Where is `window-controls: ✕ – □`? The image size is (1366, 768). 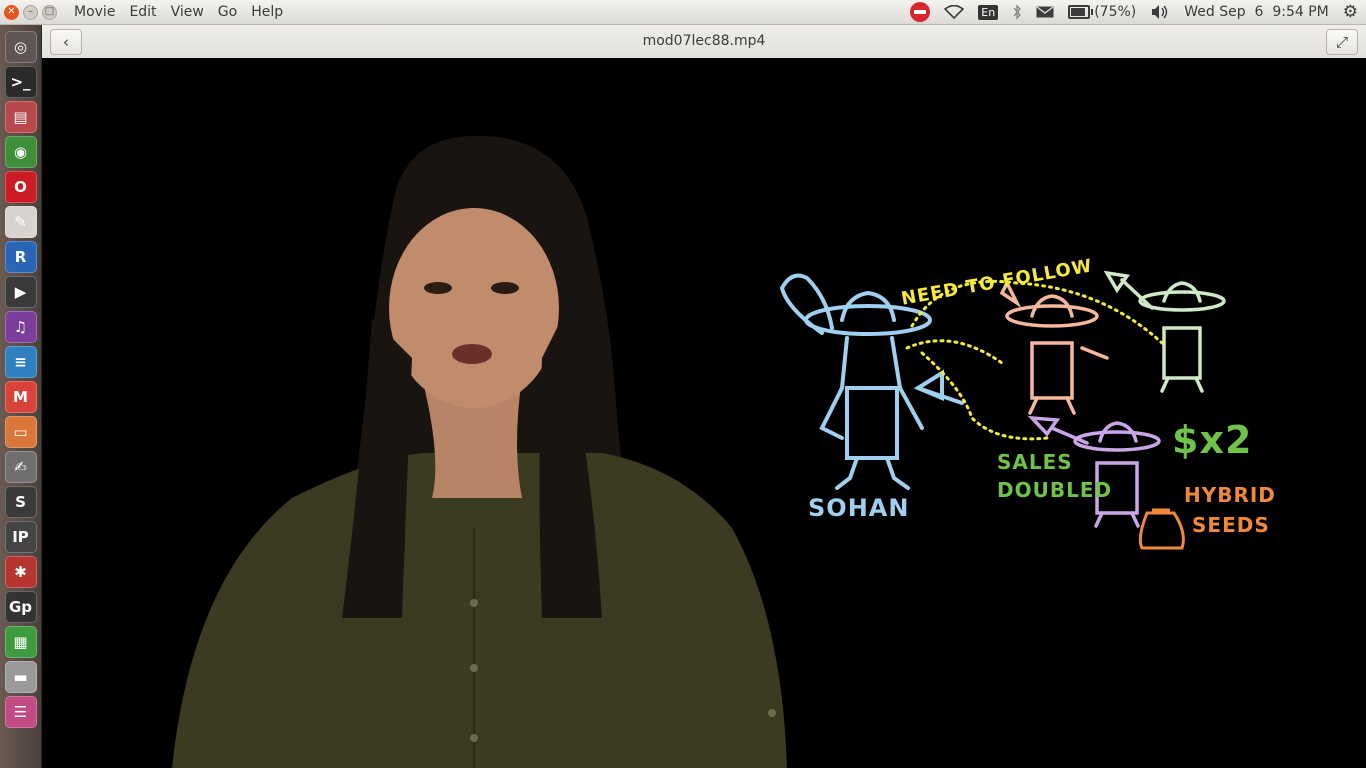 window-controls: ✕ – □ is located at coordinates (33, 12).